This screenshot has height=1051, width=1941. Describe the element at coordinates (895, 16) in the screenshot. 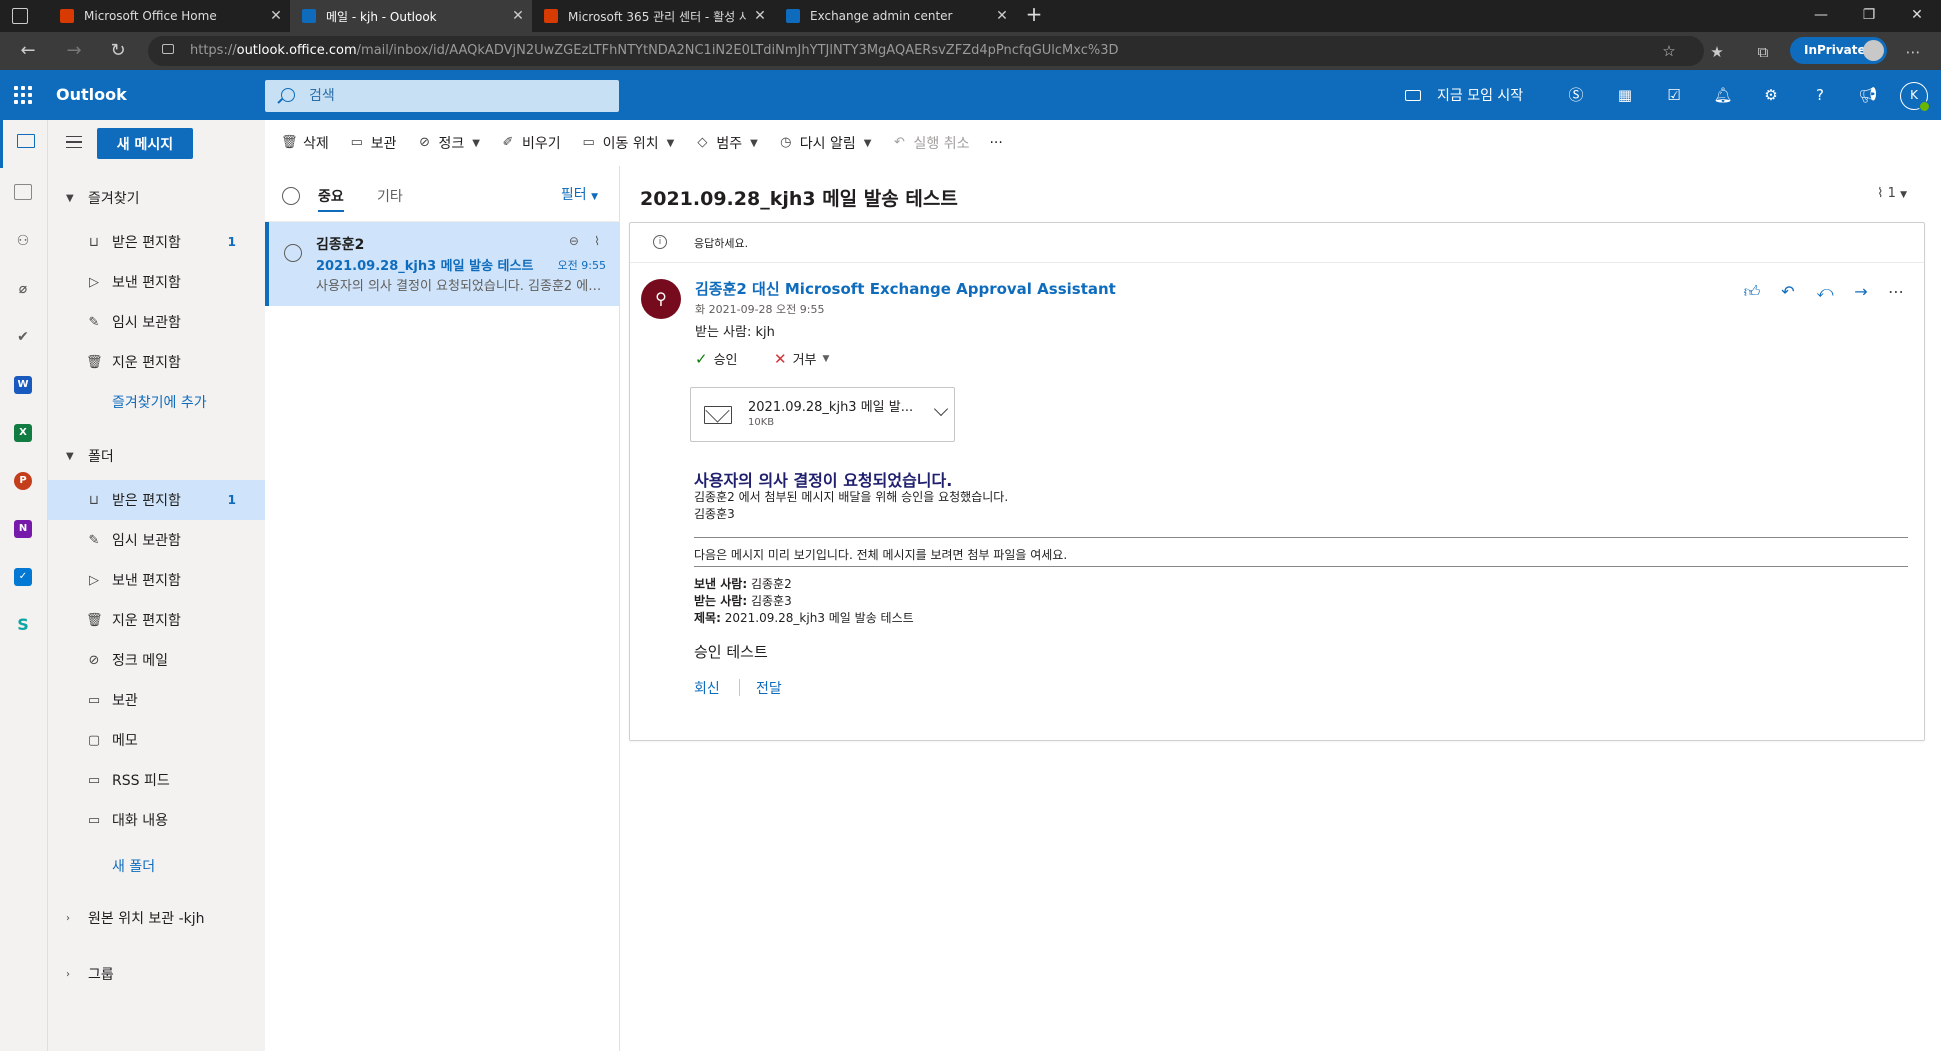

I see `browser-tab-exchange-admin: Exchange admin center ✕` at that location.